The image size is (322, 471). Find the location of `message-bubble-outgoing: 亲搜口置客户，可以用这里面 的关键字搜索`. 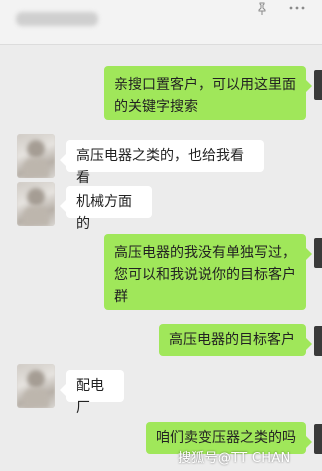

message-bubble-outgoing: 亲搜口置客户，可以用这里面 的关键字搜索 is located at coordinates (208, 93).